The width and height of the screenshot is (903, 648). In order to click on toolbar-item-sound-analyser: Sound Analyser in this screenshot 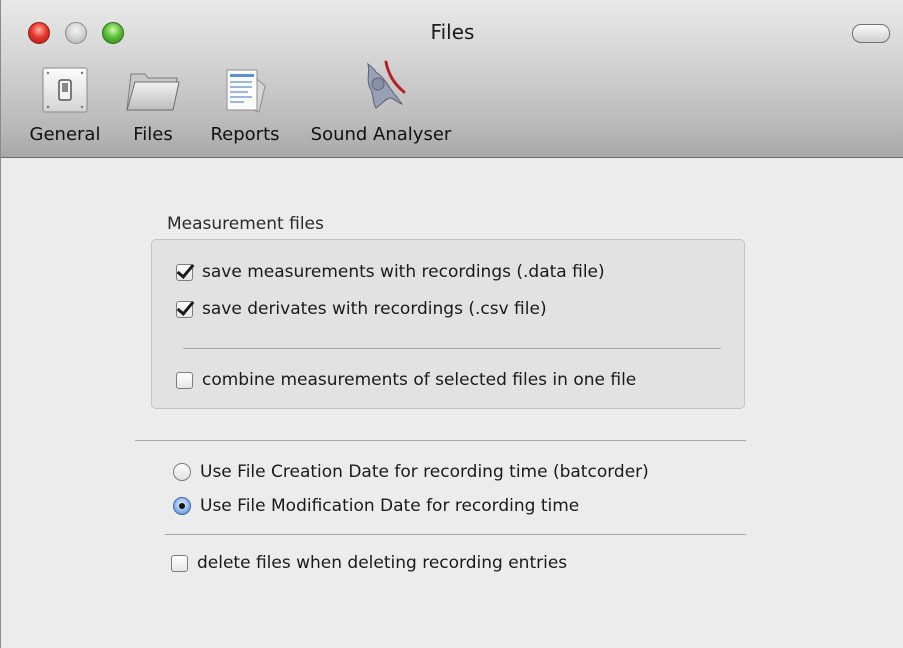, I will do `click(381, 102)`.